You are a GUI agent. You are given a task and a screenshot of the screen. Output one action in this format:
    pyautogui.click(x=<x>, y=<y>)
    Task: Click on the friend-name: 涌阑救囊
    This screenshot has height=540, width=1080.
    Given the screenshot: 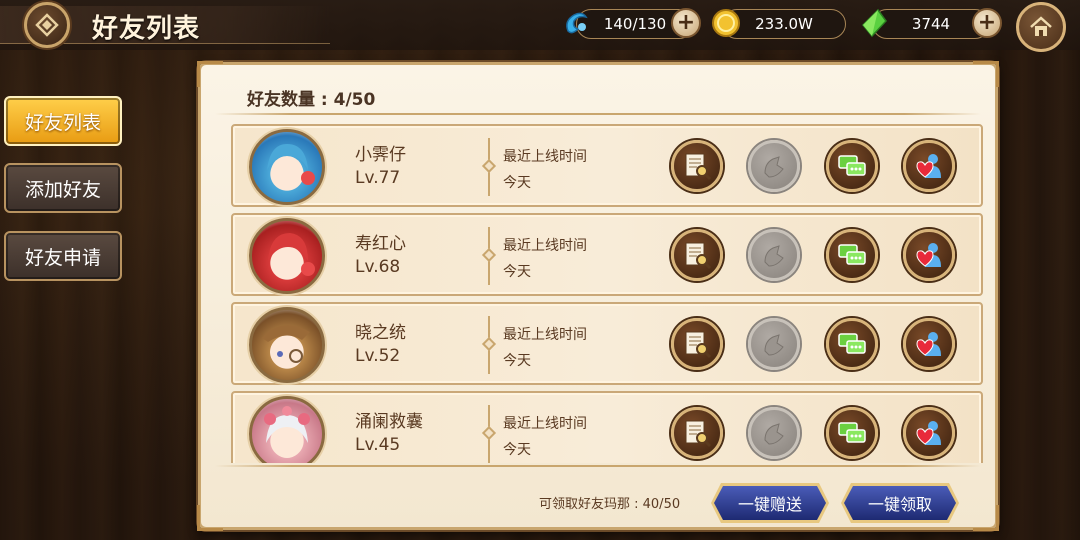 What is the action you would take?
    pyautogui.click(x=389, y=422)
    